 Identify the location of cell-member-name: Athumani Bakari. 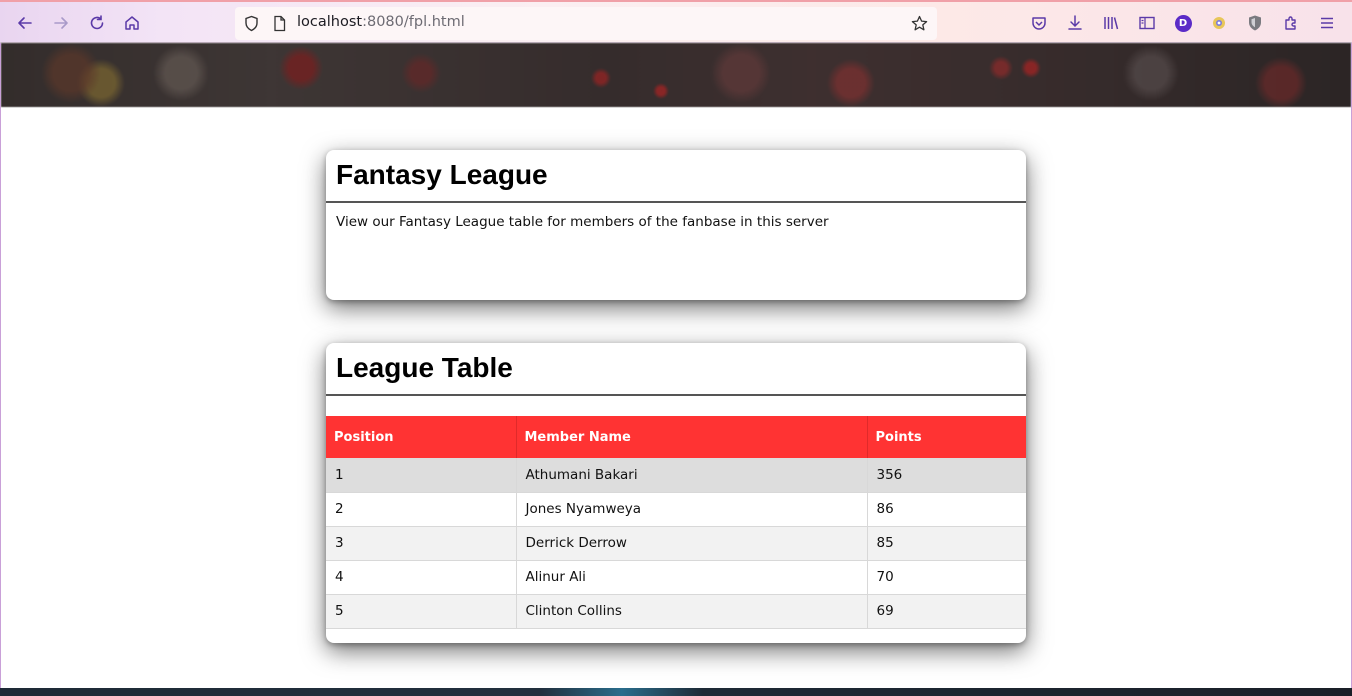
(692, 475).